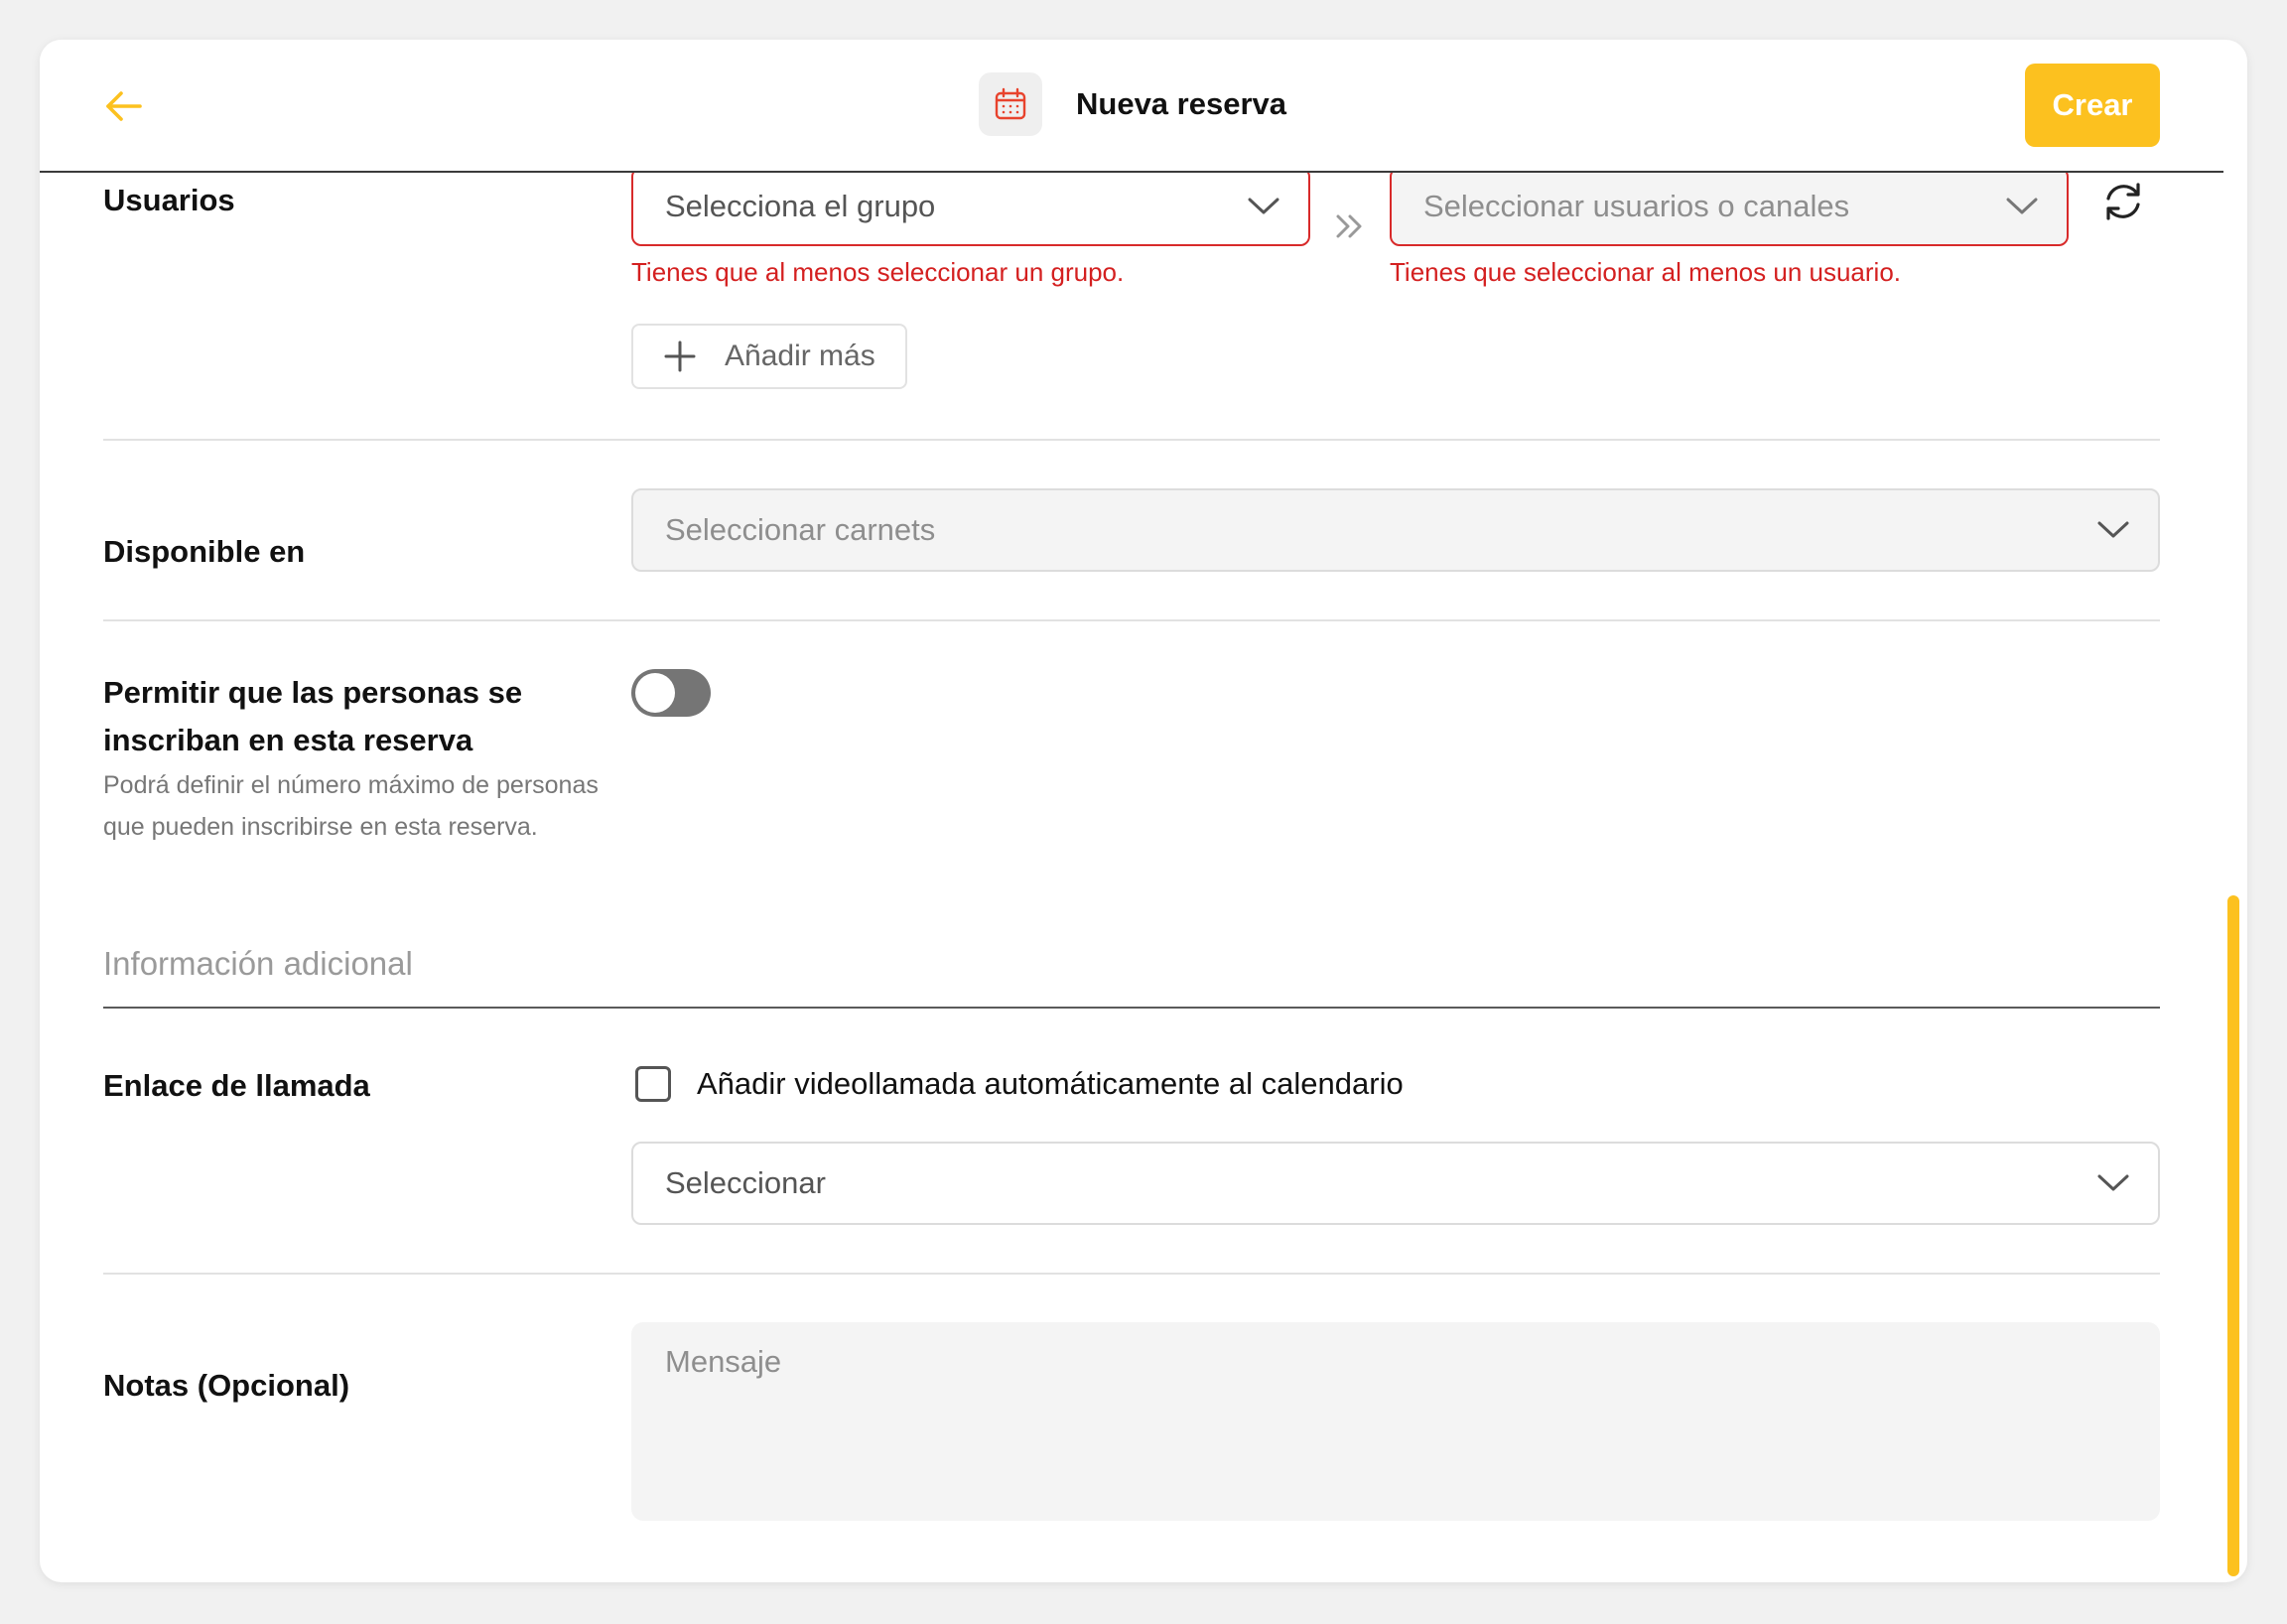 This screenshot has height=1624, width=2287. What do you see at coordinates (169, 200) in the screenshot?
I see `usuarios-label: Usuarios` at bounding box center [169, 200].